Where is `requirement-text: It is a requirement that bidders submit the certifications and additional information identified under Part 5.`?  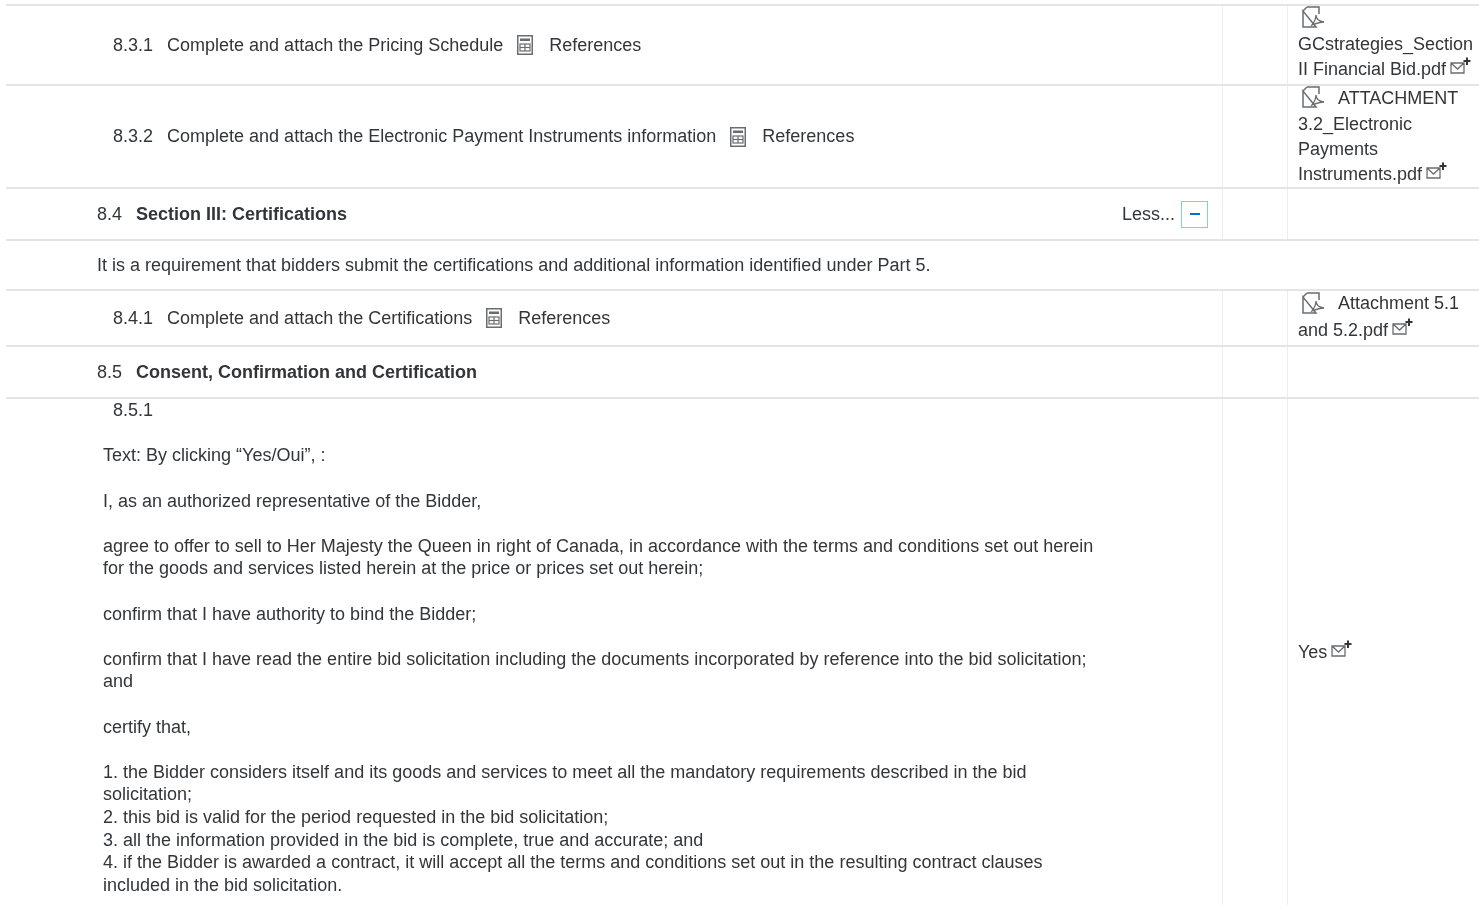 requirement-text: It is a requirement that bidders submit the certifications and additional information identified under Part 5. is located at coordinates (514, 265).